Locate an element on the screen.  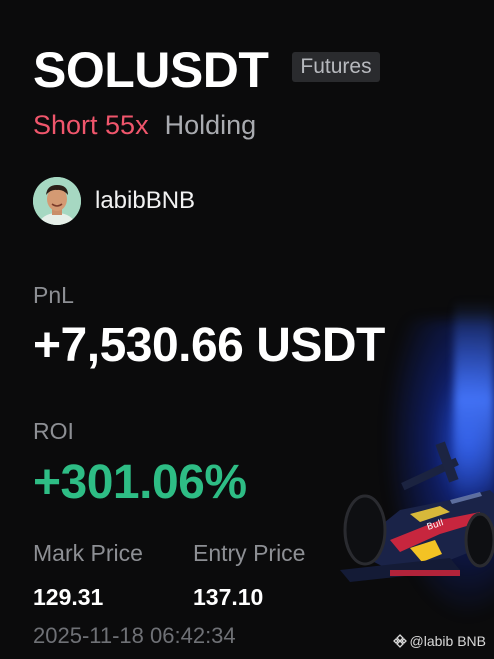
binance-logo-icon is located at coordinates (399, 641).